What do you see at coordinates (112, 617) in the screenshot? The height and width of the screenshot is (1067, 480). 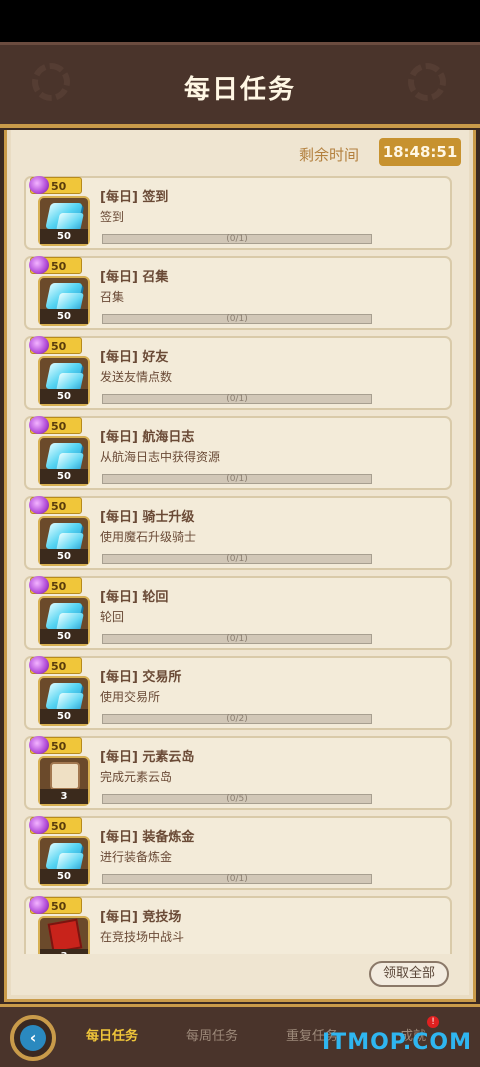 I see `task-description: 轮回` at bounding box center [112, 617].